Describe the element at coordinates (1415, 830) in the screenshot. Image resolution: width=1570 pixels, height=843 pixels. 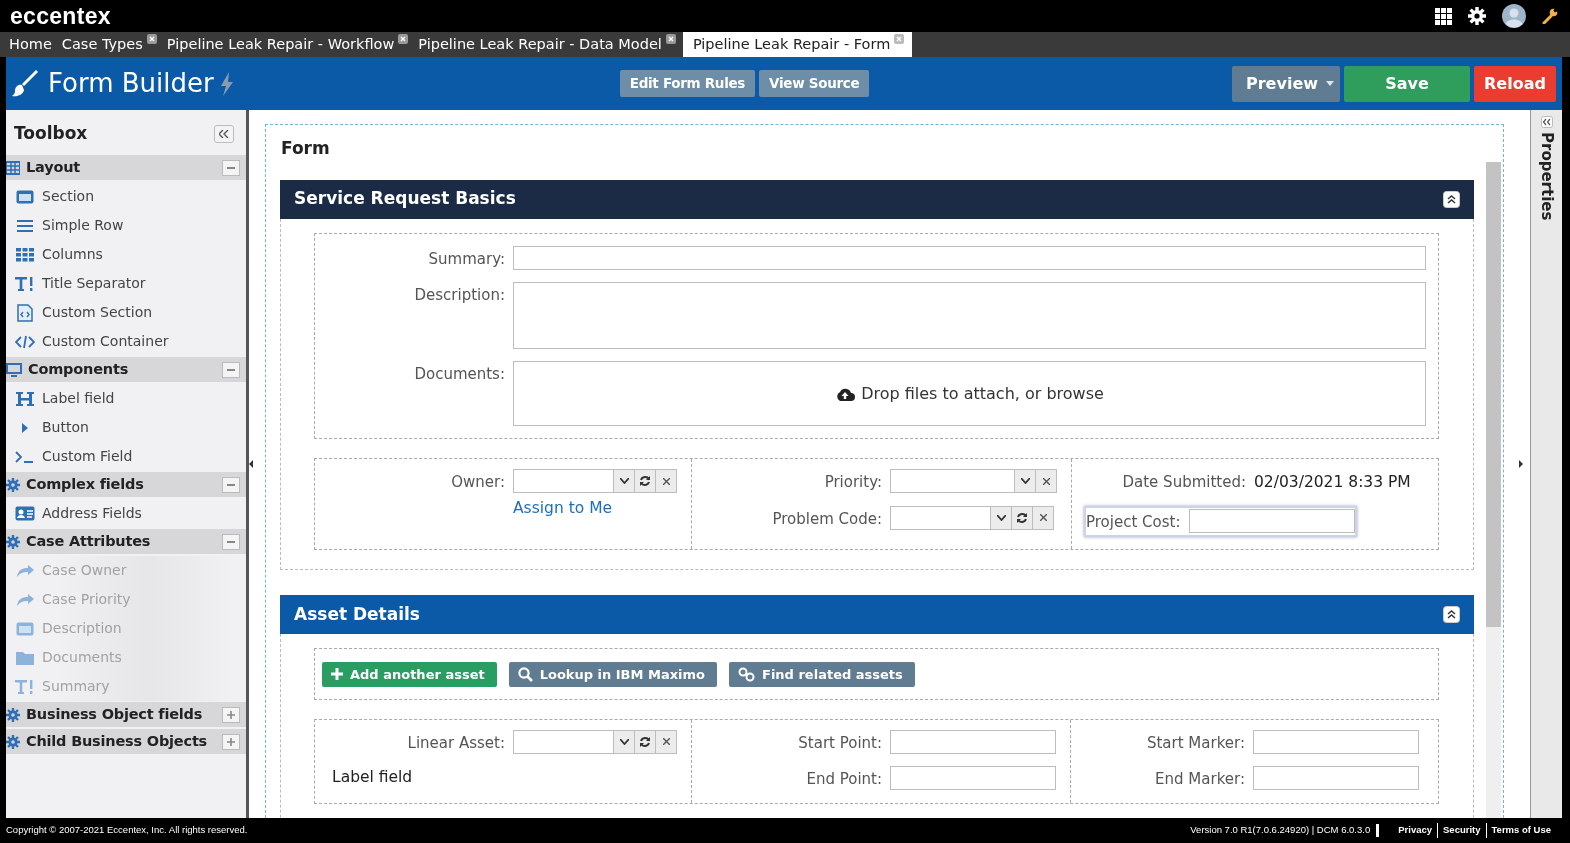
I see `footer-link: Privacy` at that location.